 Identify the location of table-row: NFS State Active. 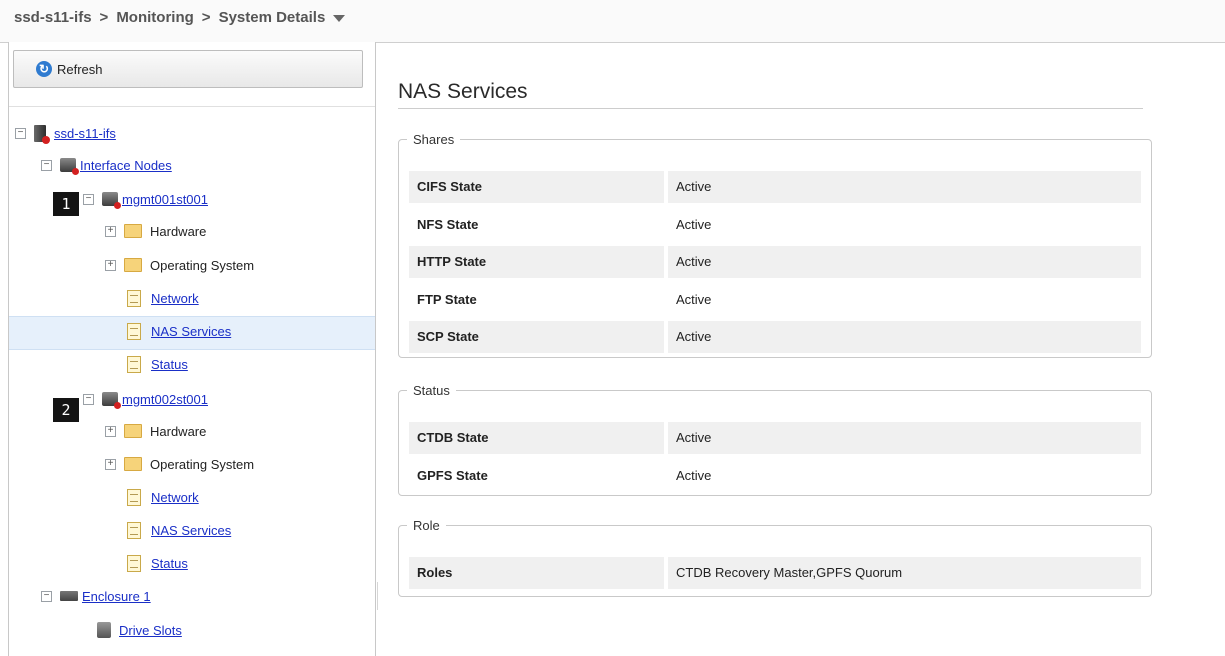
(775, 225).